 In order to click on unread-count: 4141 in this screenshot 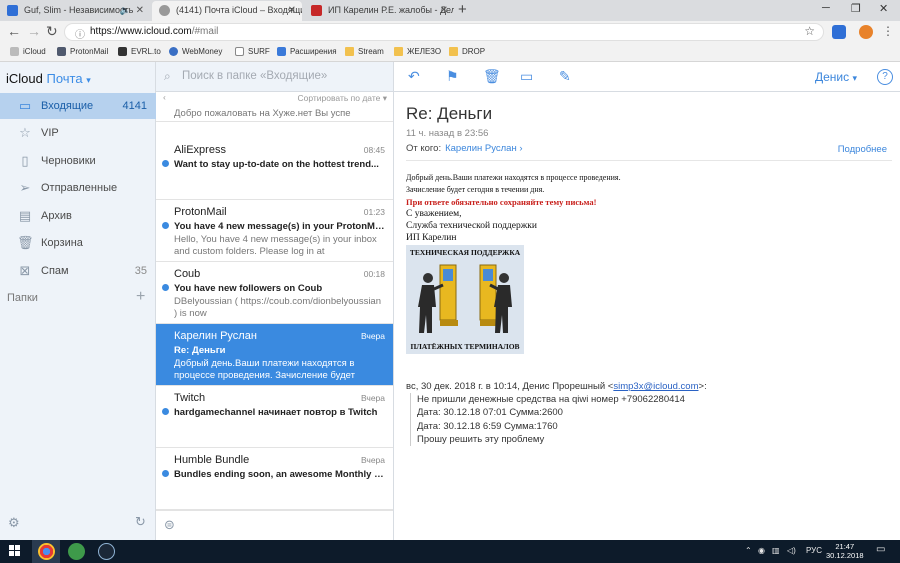, I will do `click(134, 106)`.